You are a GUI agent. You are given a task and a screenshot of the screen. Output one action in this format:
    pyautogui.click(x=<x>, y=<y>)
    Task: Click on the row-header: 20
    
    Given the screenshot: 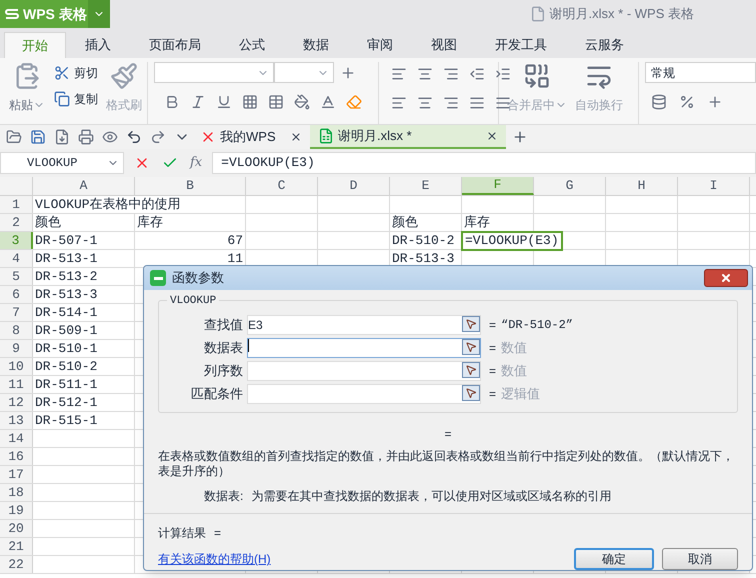 What is the action you would take?
    pyautogui.click(x=16, y=528)
    